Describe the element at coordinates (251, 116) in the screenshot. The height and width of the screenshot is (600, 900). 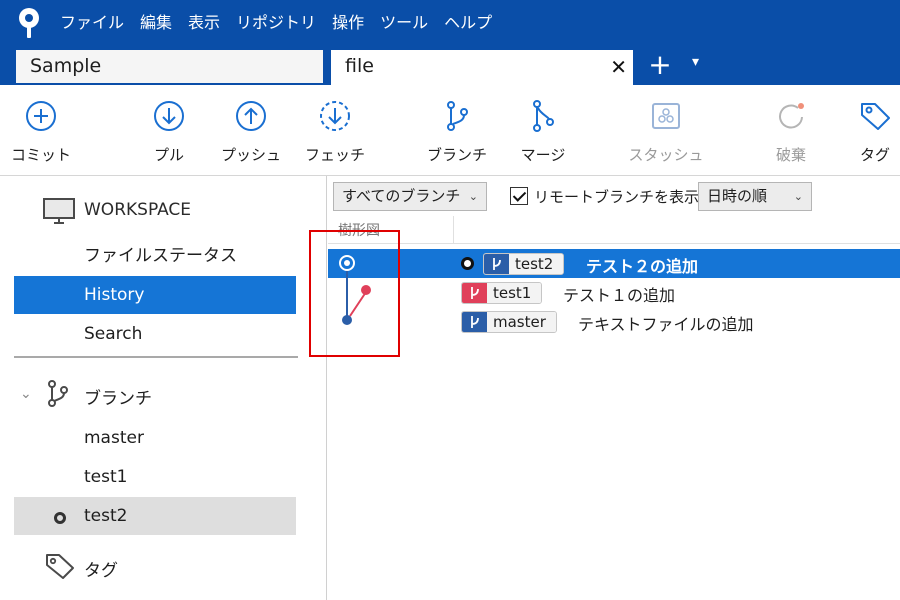
I see `arrow-up-circle-icon` at that location.